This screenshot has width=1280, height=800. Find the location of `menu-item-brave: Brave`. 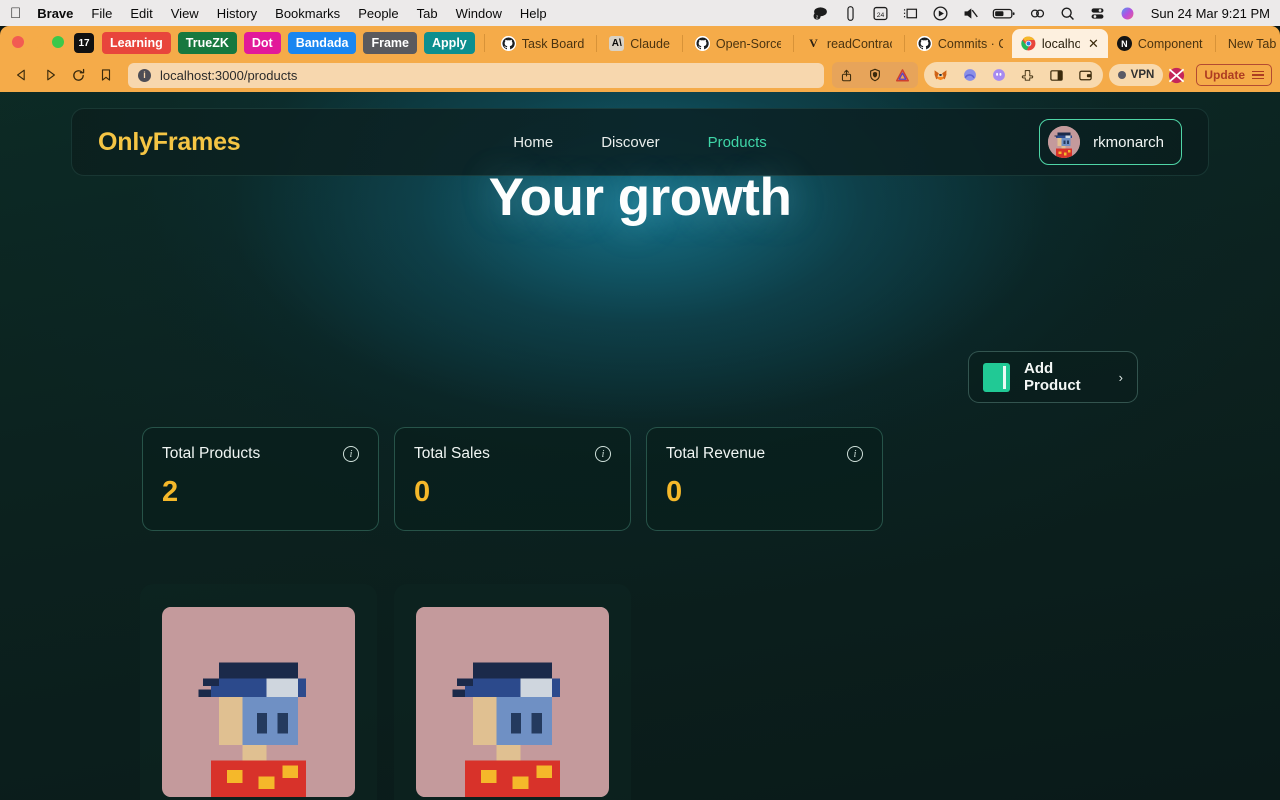

menu-item-brave: Brave is located at coordinates (55, 13).